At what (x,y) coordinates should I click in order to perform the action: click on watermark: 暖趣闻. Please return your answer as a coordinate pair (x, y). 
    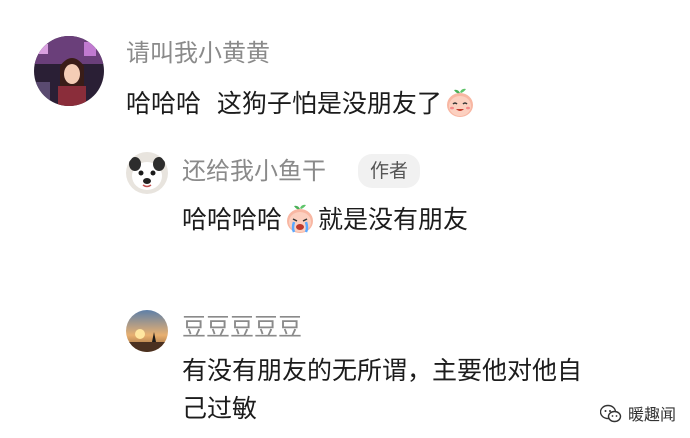
    Looking at the image, I should click on (637, 414).